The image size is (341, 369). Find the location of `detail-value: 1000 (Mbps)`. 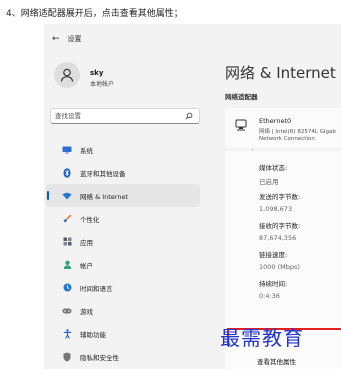

detail-value: 1000 (Mbps) is located at coordinates (279, 267).